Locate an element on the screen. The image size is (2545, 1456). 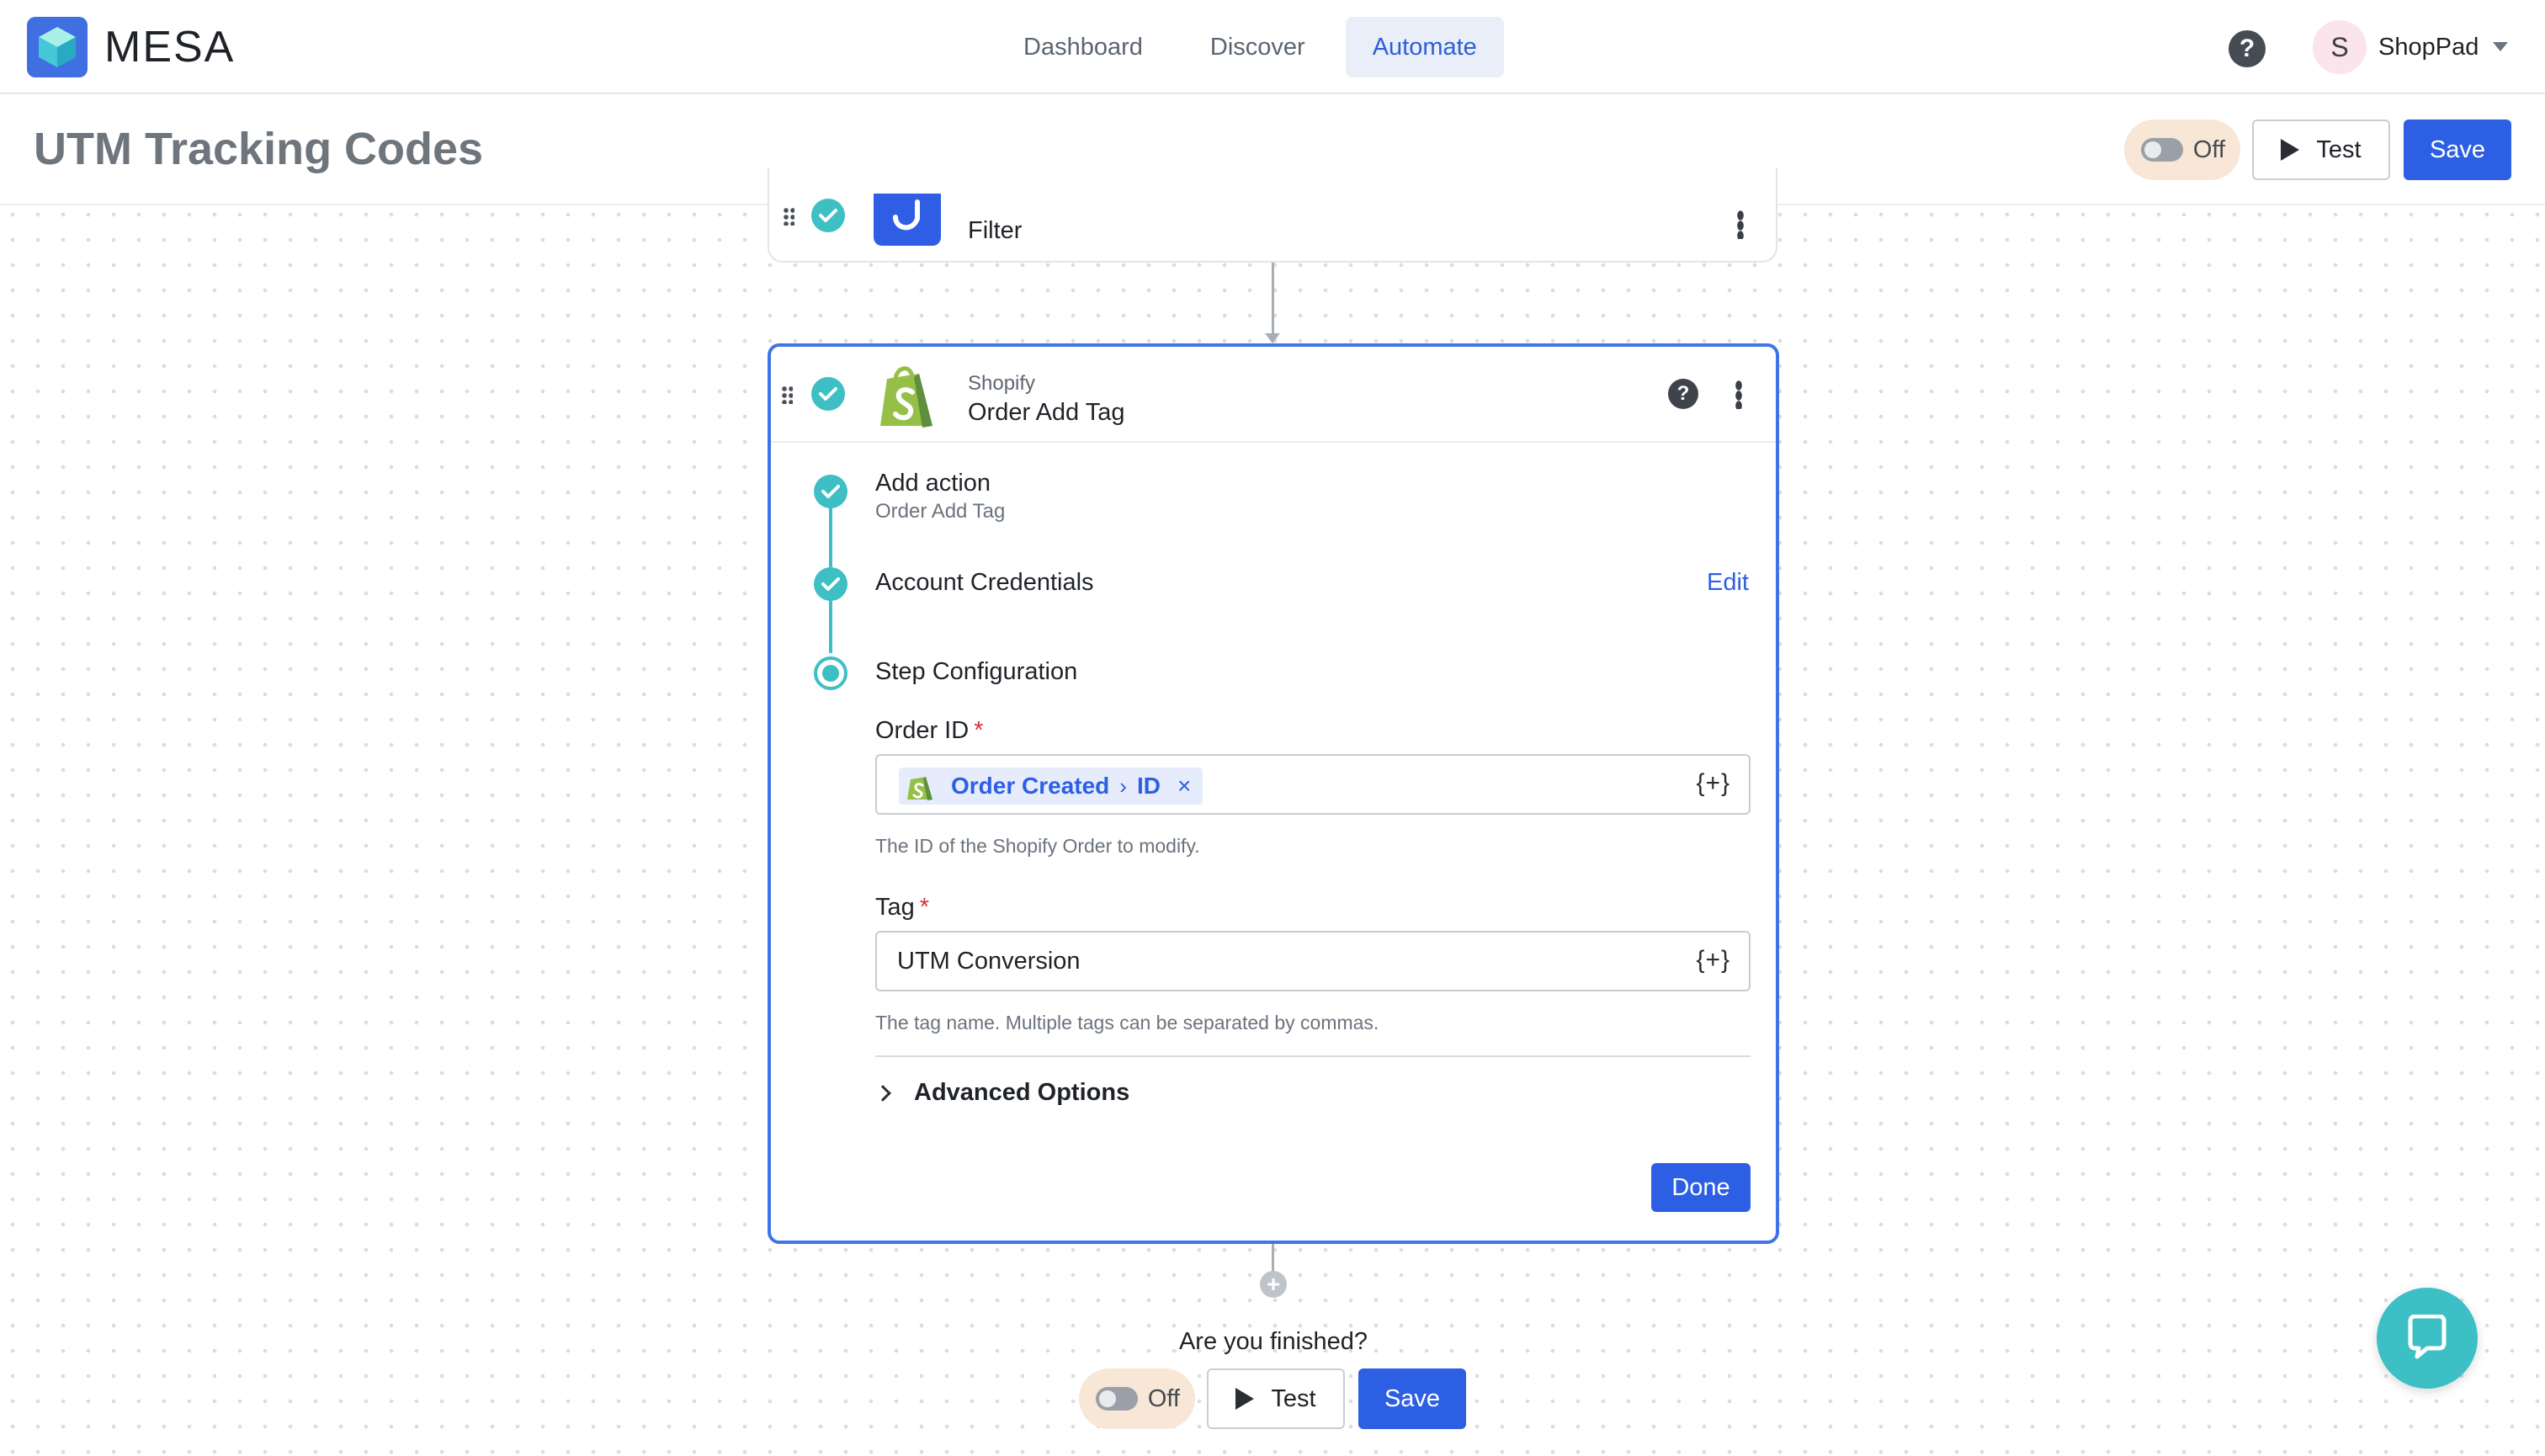
advanced-options-toggle: Advanced Options is located at coordinates (1002, 1093).